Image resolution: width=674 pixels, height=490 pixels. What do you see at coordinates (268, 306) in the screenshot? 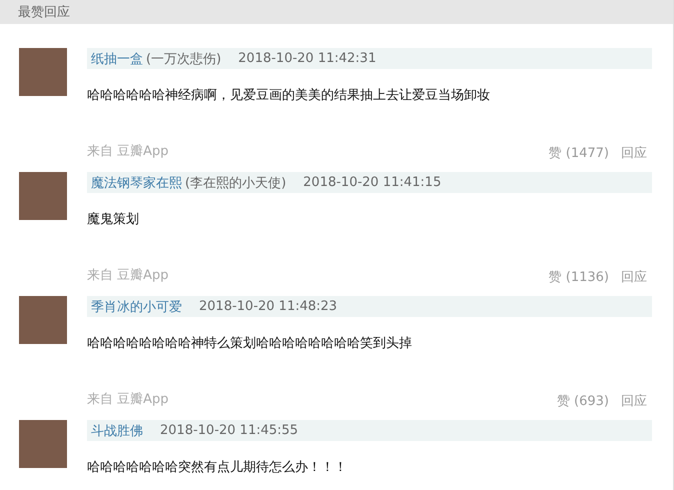
I see `comment-time: 2018-10-20 11:48:23` at bounding box center [268, 306].